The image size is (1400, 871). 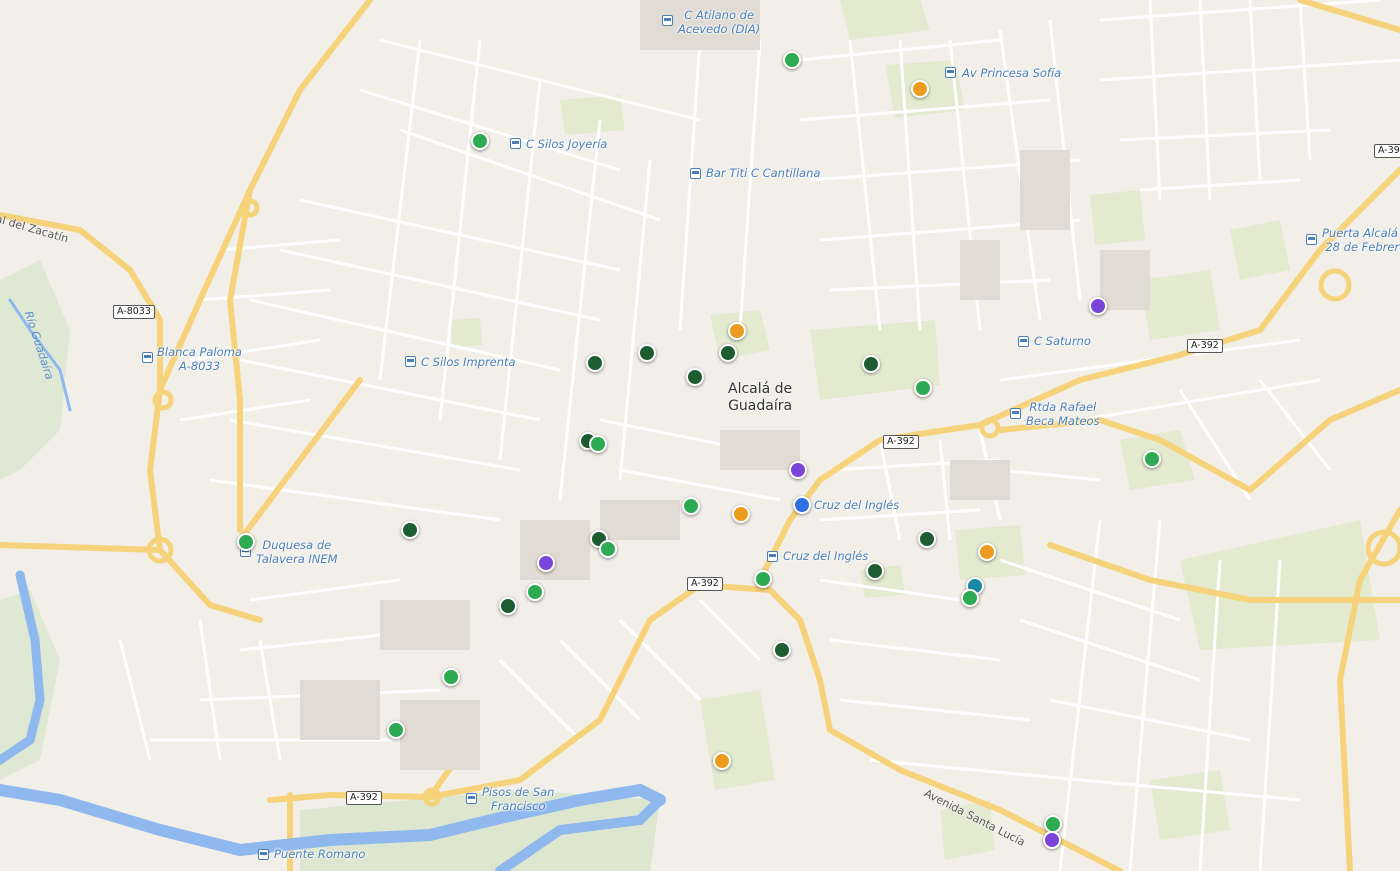 What do you see at coordinates (518, 806) in the screenshot?
I see `stop-label-line2: Francisco` at bounding box center [518, 806].